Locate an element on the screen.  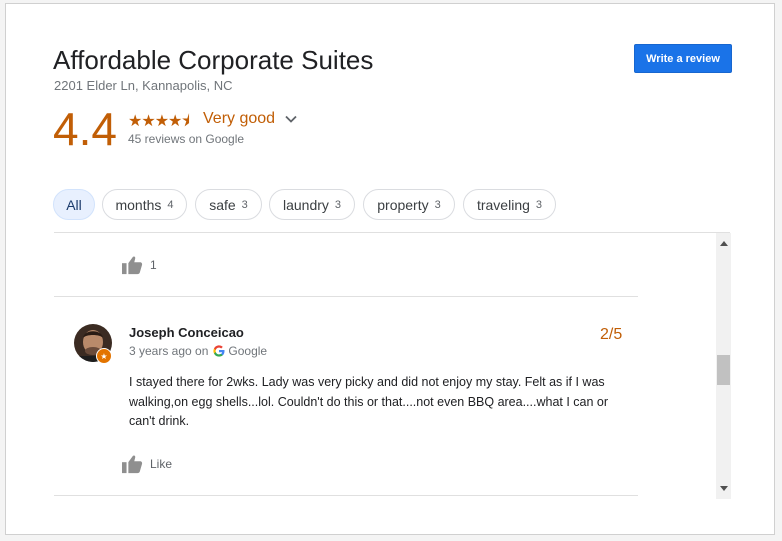
scroll-up-arrow-icon is located at coordinates (723, 243).